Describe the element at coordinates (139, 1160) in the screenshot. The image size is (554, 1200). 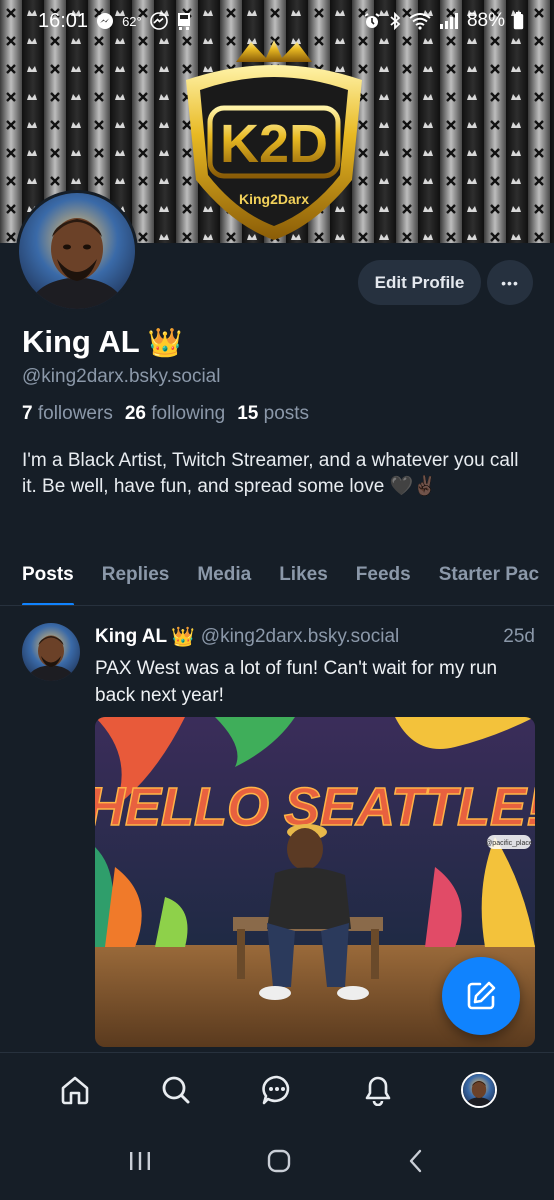
I see `recent-apps-icon` at that location.